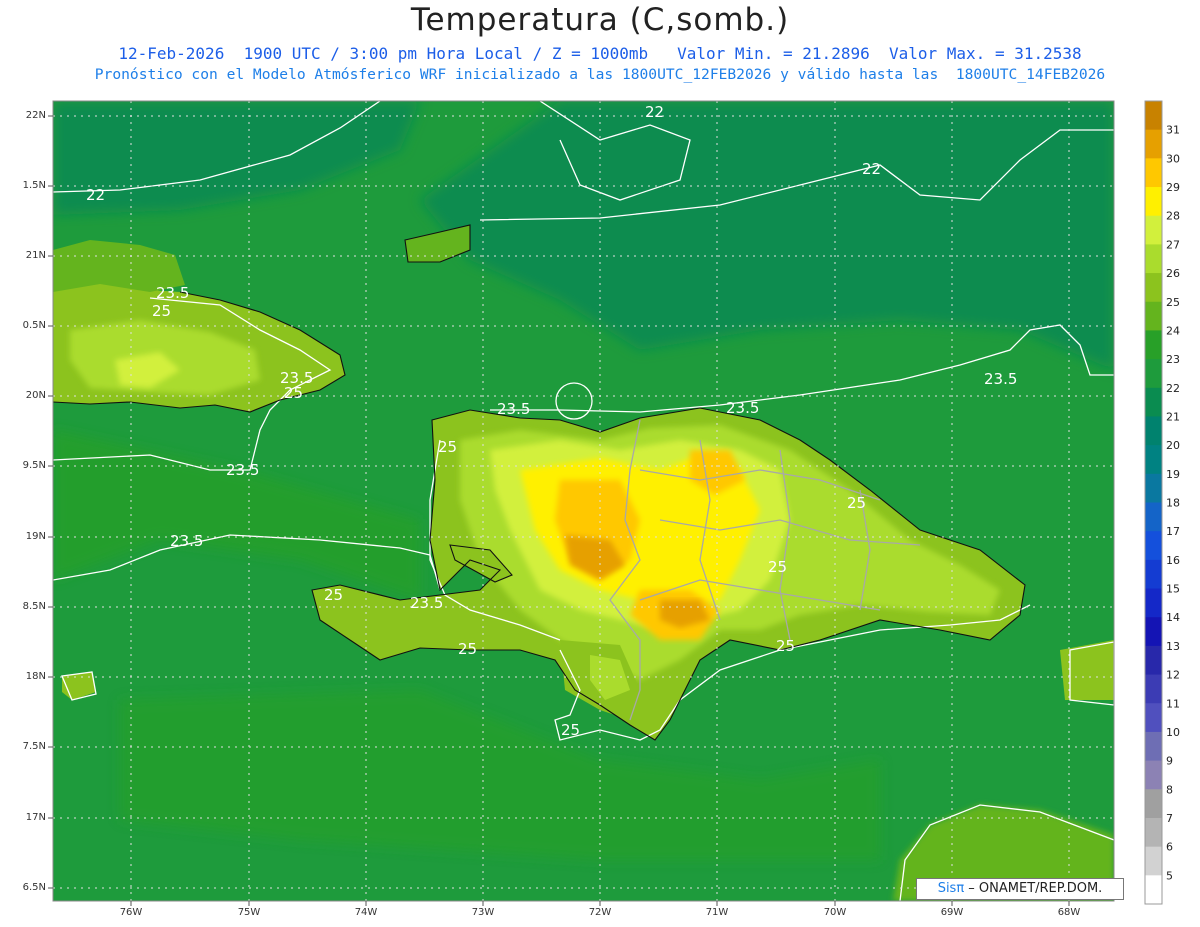 The width and height of the screenshot is (1200, 927). Describe the element at coordinates (717, 912) in the screenshot. I see `lon-label: 71W` at that location.